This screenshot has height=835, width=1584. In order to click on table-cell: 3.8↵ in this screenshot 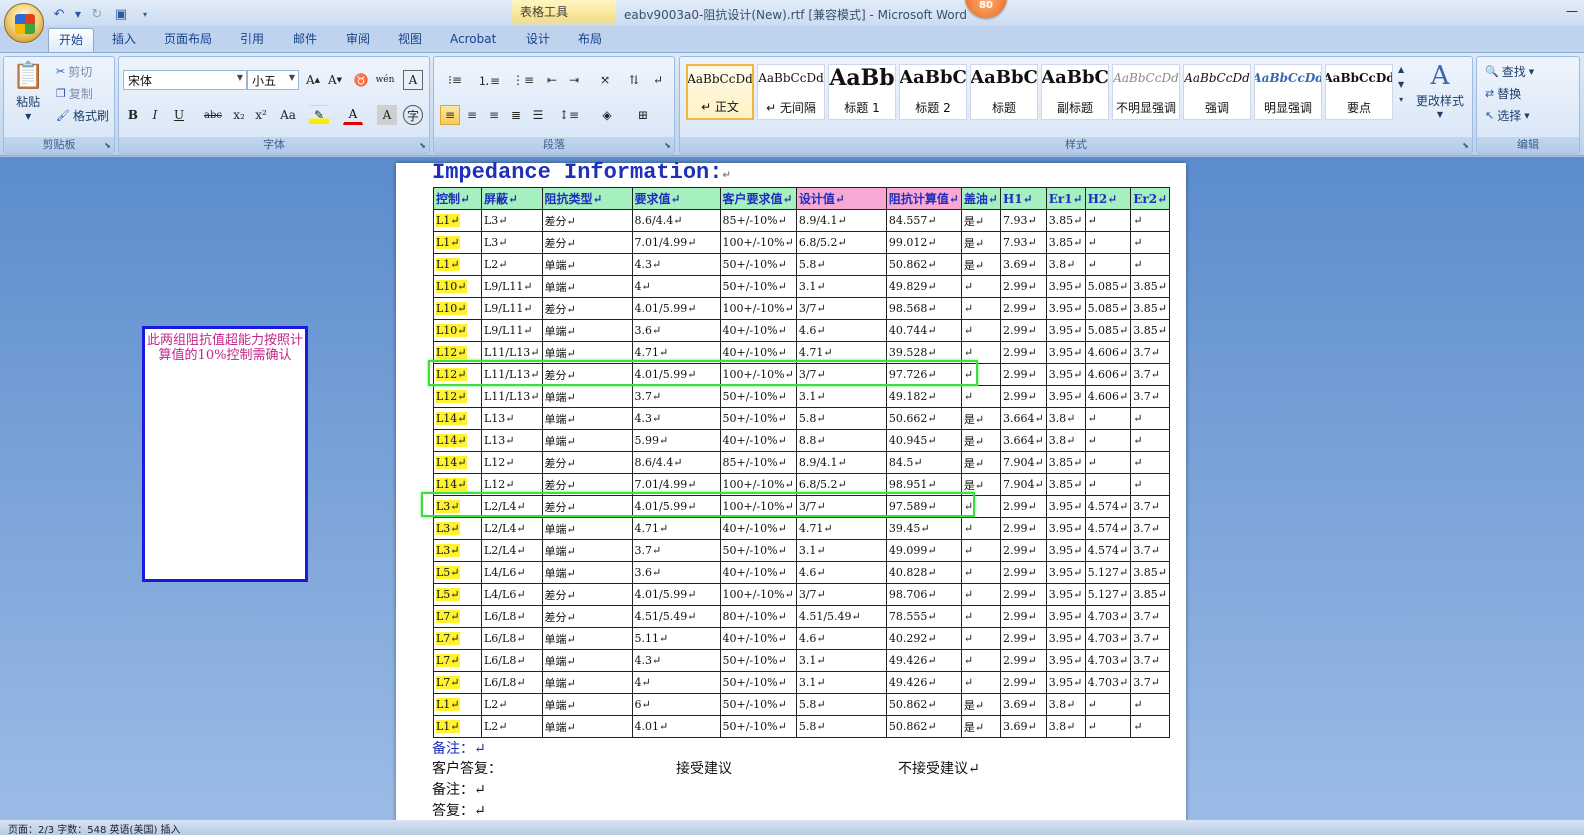, I will do `click(1065, 704)`.